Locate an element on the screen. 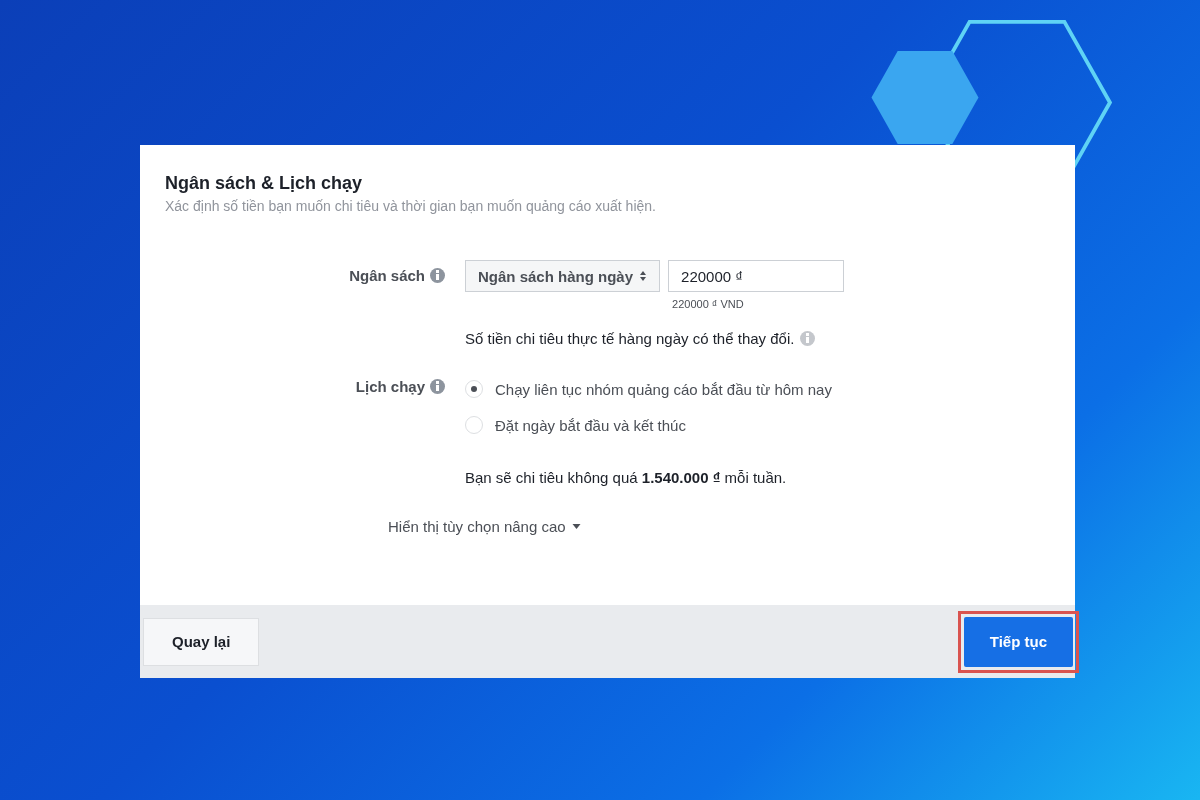 Image resolution: width=1200 pixels, height=800 pixels. continue-button: Tiếp tục is located at coordinates (1018, 641).